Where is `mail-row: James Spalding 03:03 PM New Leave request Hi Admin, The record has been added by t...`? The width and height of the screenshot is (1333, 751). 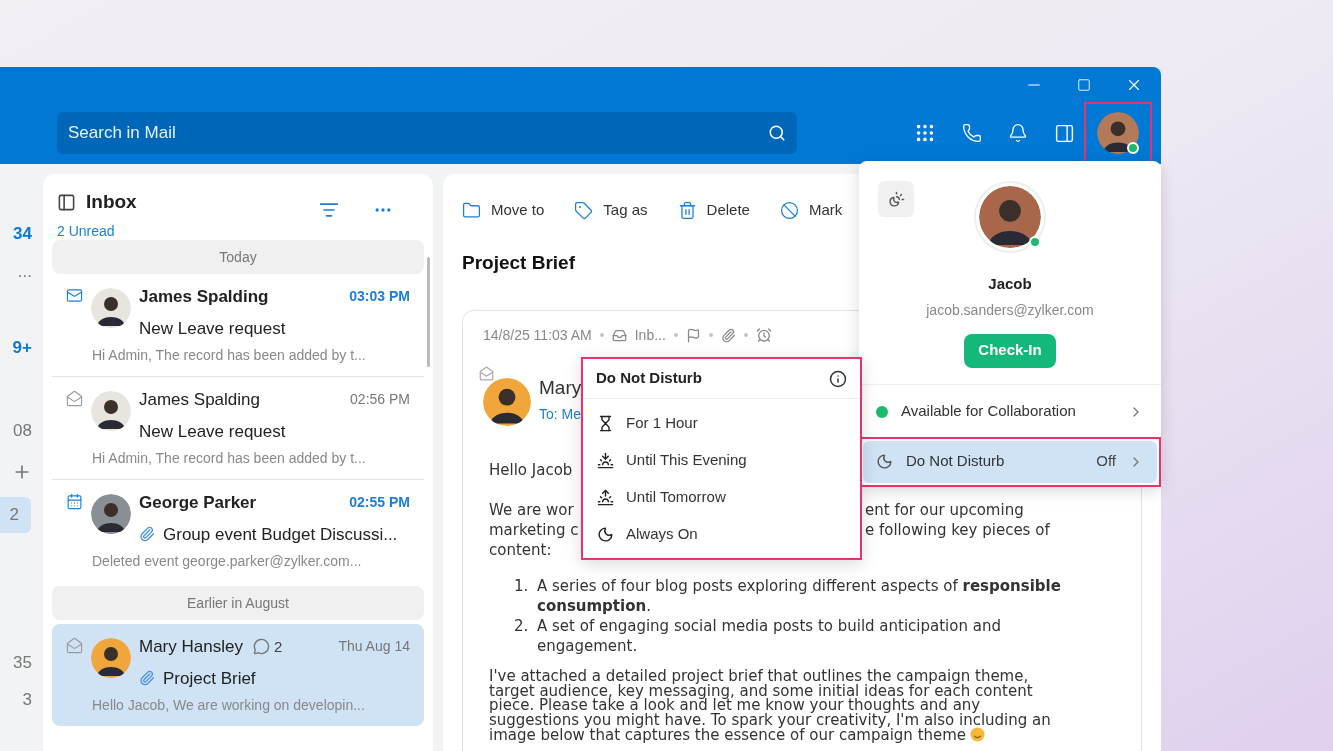 mail-row: James Spalding 03:03 PM New Leave request Hi Admin, The record has been added by t... is located at coordinates (238, 325).